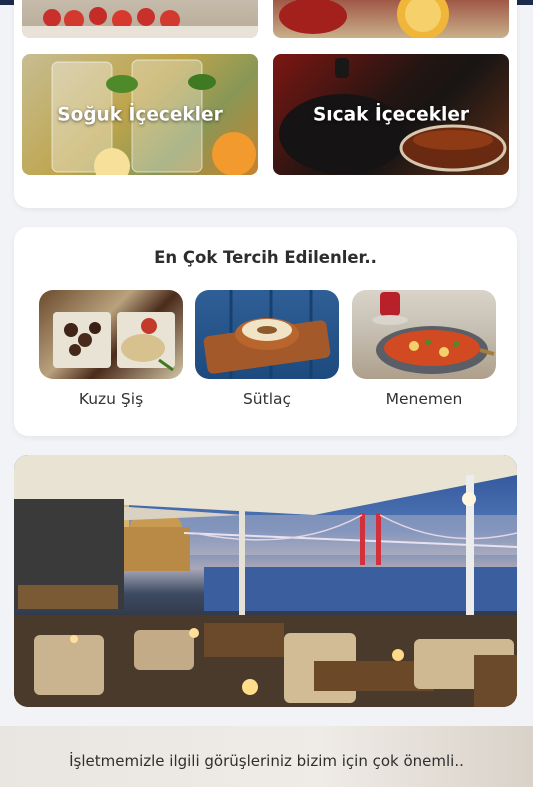  What do you see at coordinates (267, 399) in the screenshot?
I see `dish-name: Sütlaç` at bounding box center [267, 399].